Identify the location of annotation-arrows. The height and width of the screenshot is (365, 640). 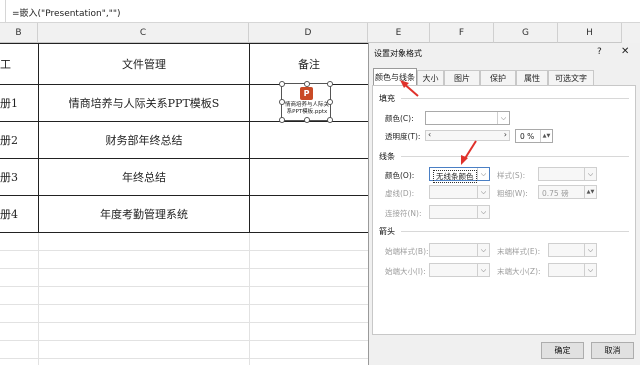
(438, 122).